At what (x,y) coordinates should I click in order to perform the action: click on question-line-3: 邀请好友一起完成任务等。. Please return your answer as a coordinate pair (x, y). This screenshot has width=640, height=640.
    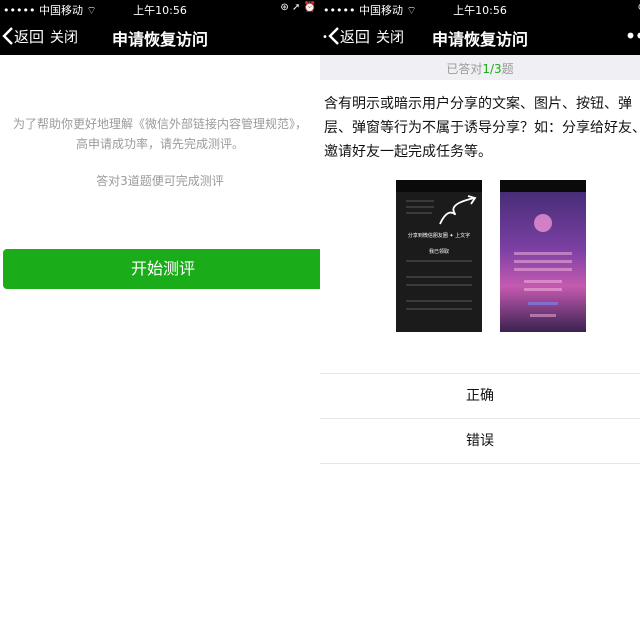
    Looking at the image, I should click on (408, 152).